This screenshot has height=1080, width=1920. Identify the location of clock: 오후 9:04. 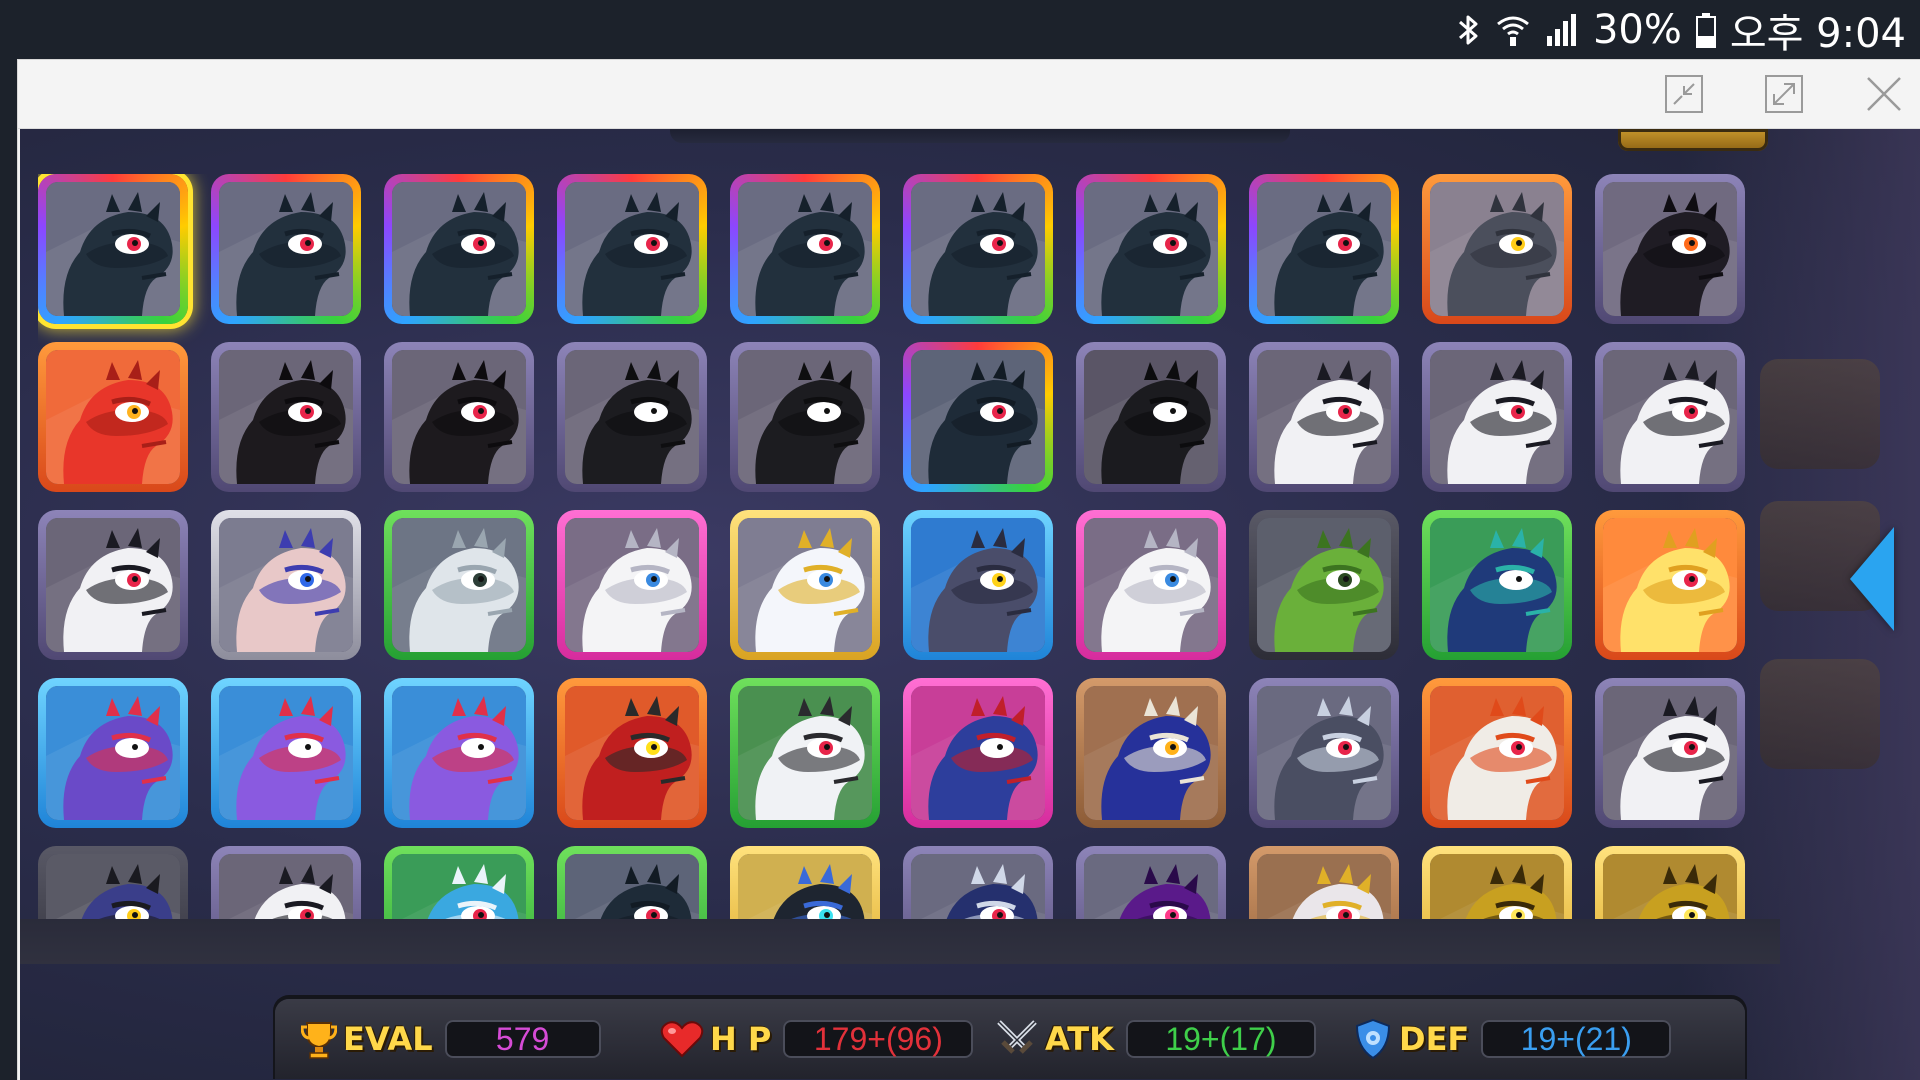
(1817, 34).